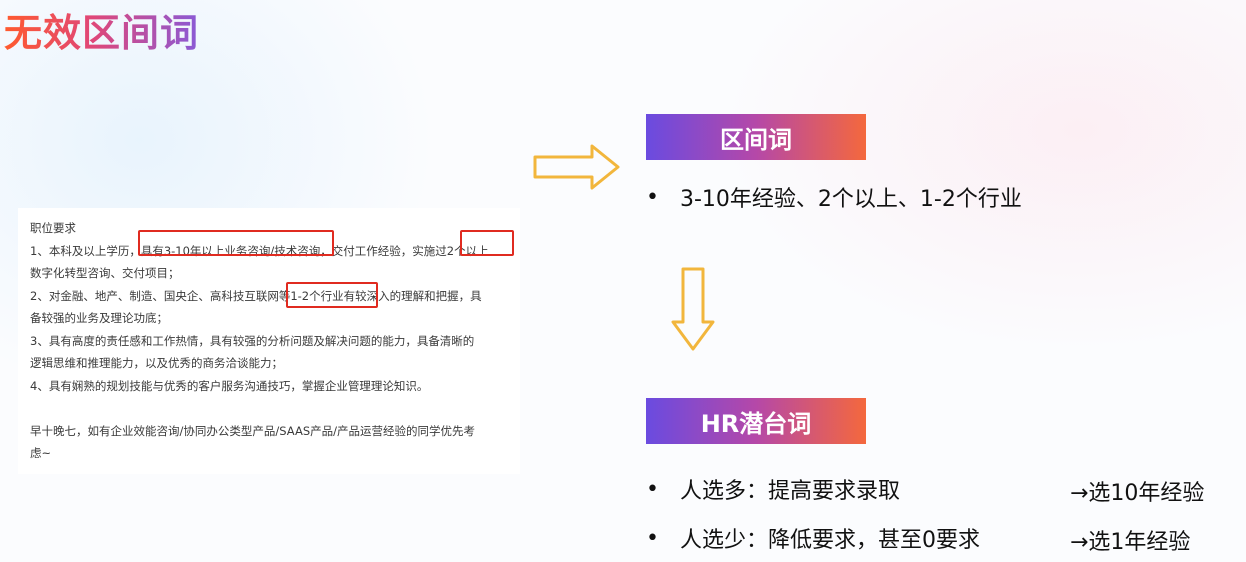 This screenshot has height=562, width=1246. Describe the element at coordinates (576, 167) in the screenshot. I see `right-arrow-icon` at that location.